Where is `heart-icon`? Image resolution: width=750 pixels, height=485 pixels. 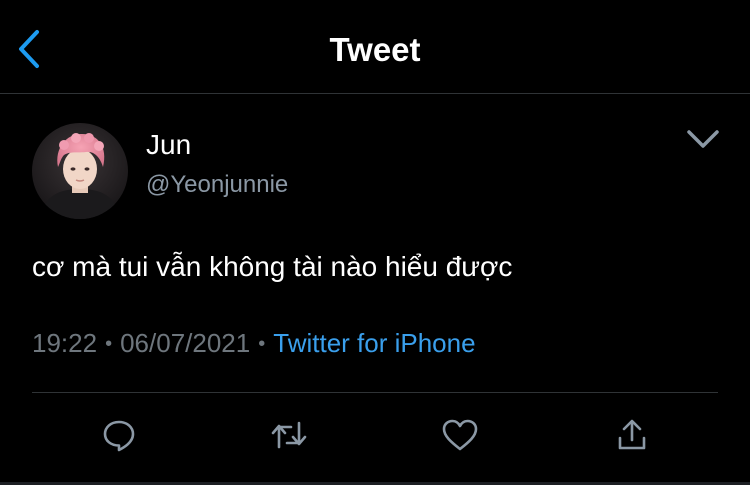 heart-icon is located at coordinates (460, 435).